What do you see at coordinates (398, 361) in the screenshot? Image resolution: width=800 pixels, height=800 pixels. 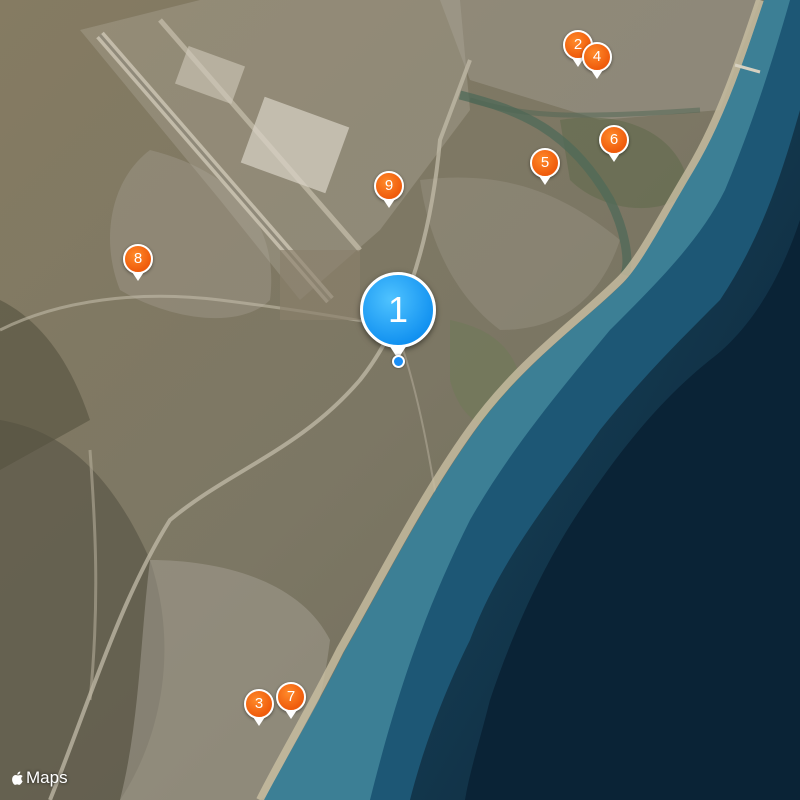 I see `location-dot` at bounding box center [398, 361].